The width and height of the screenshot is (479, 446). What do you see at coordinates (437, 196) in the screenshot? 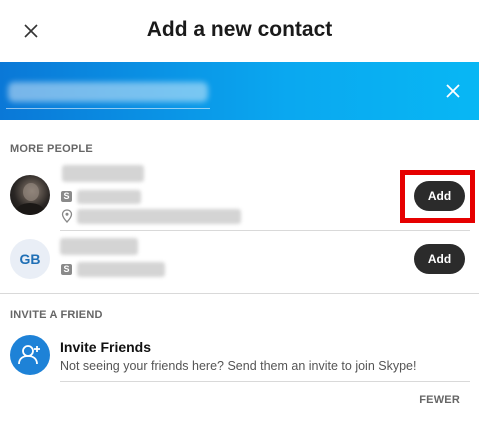
I see `highlight-annotation` at bounding box center [437, 196].